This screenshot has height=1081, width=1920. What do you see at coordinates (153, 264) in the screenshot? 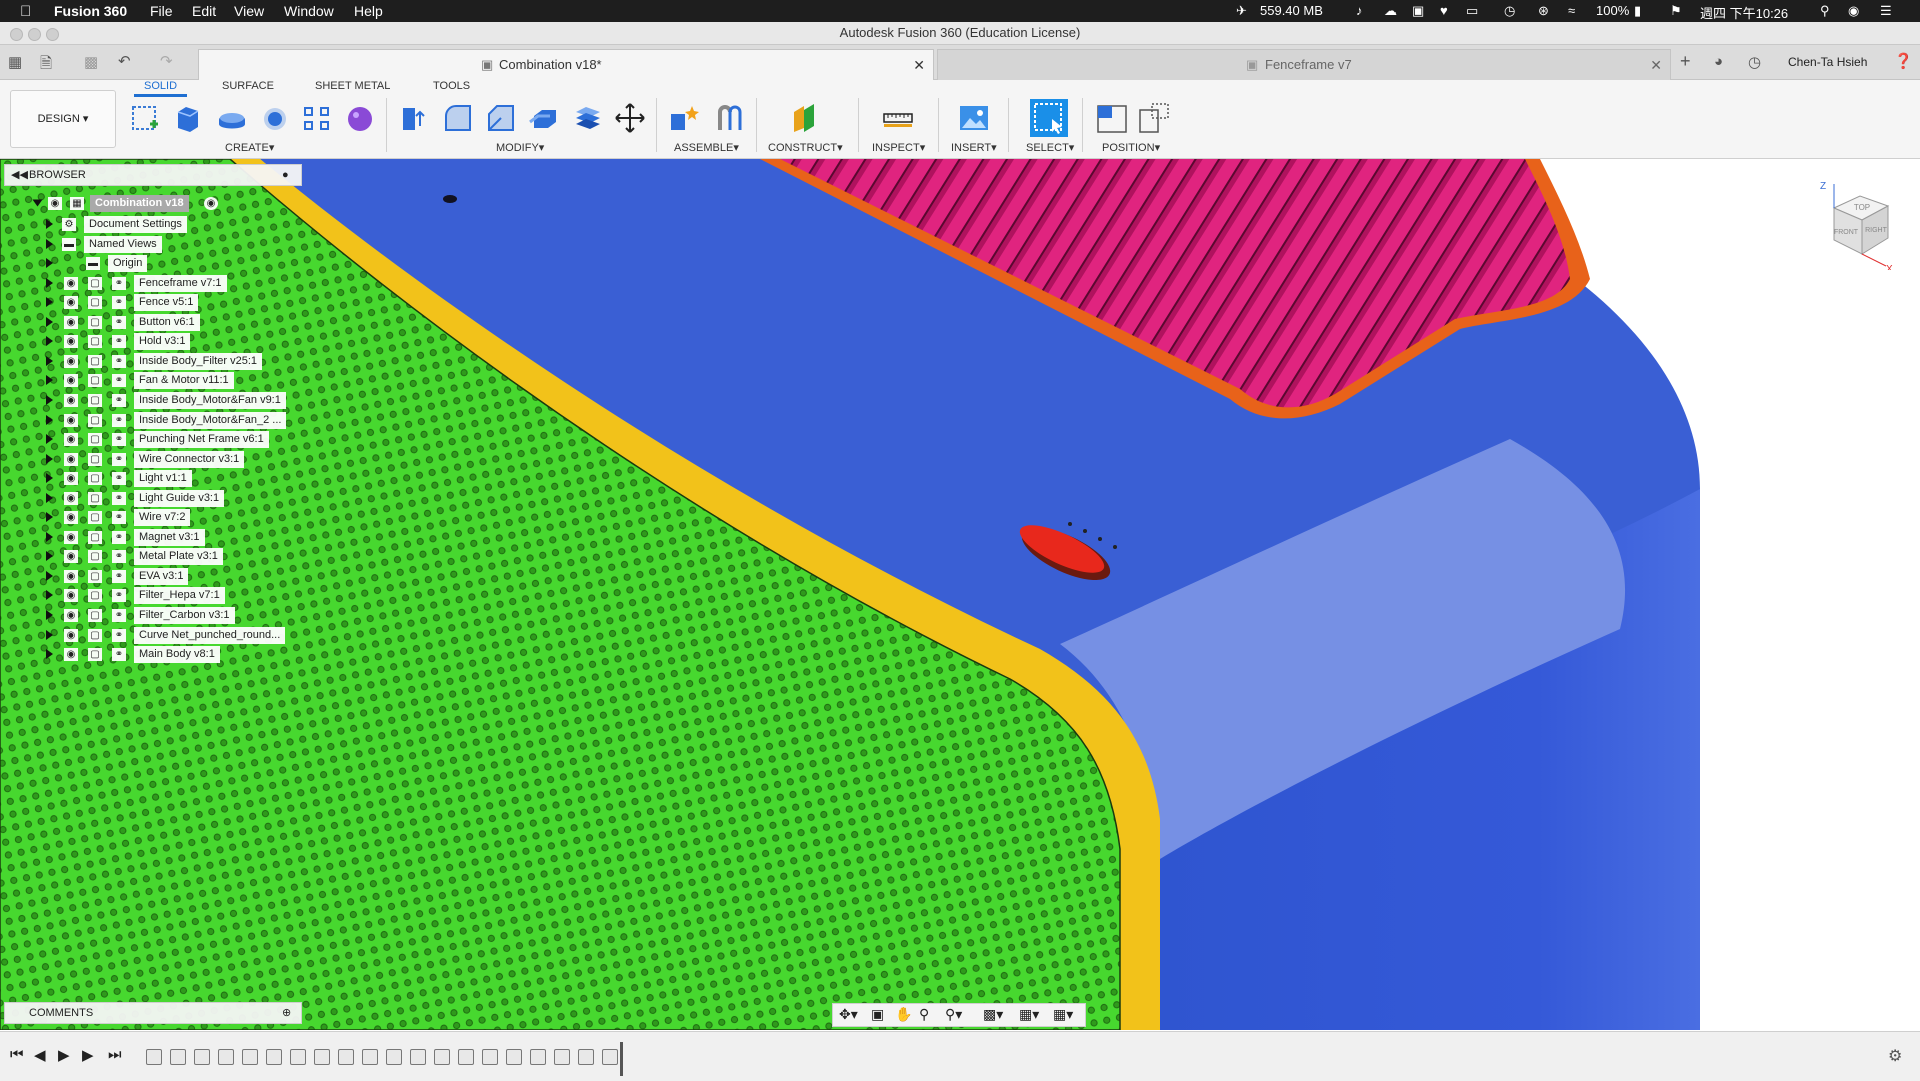
I see `browser-item: ▬ Origin` at bounding box center [153, 264].